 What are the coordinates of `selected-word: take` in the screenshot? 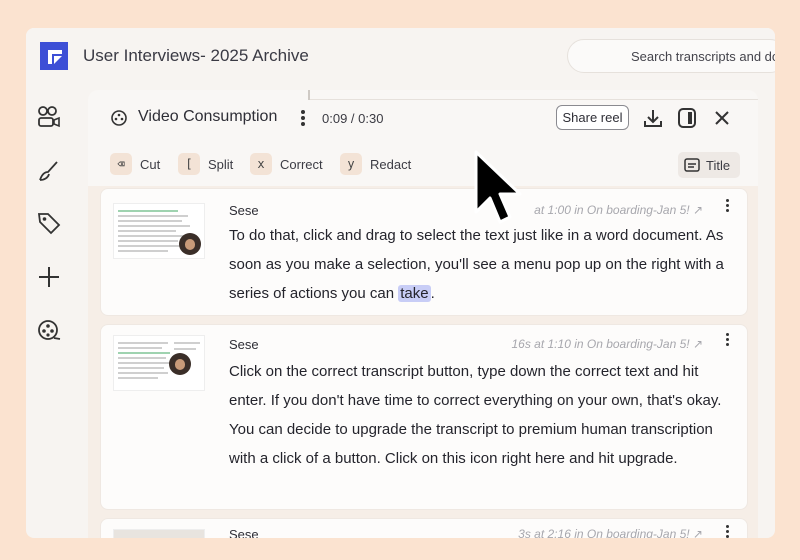 It's located at (414, 293).